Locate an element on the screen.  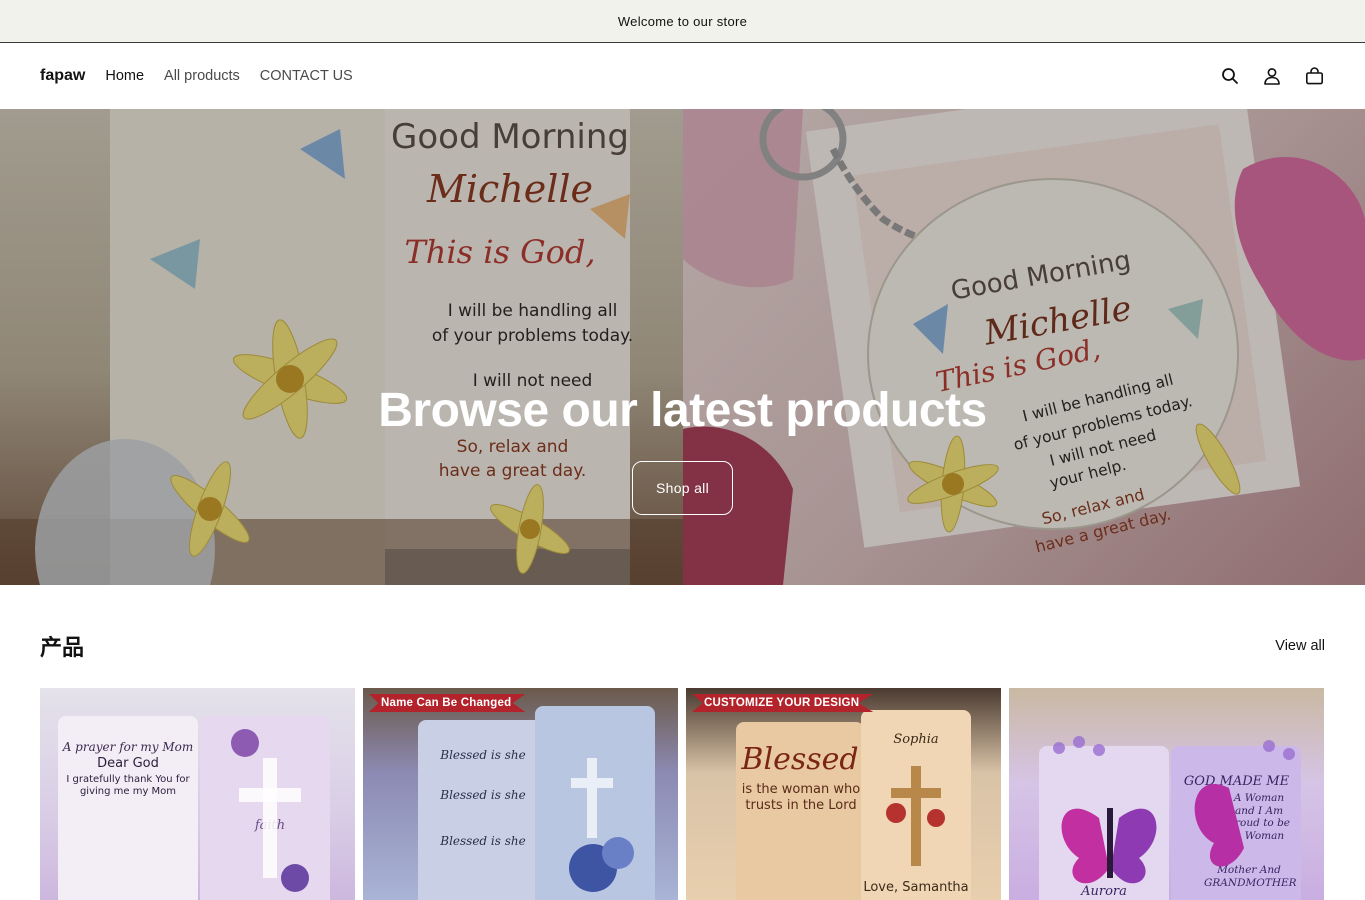
card-text-b: is the woman who trusts in the Lord is located at coordinates (801, 797).